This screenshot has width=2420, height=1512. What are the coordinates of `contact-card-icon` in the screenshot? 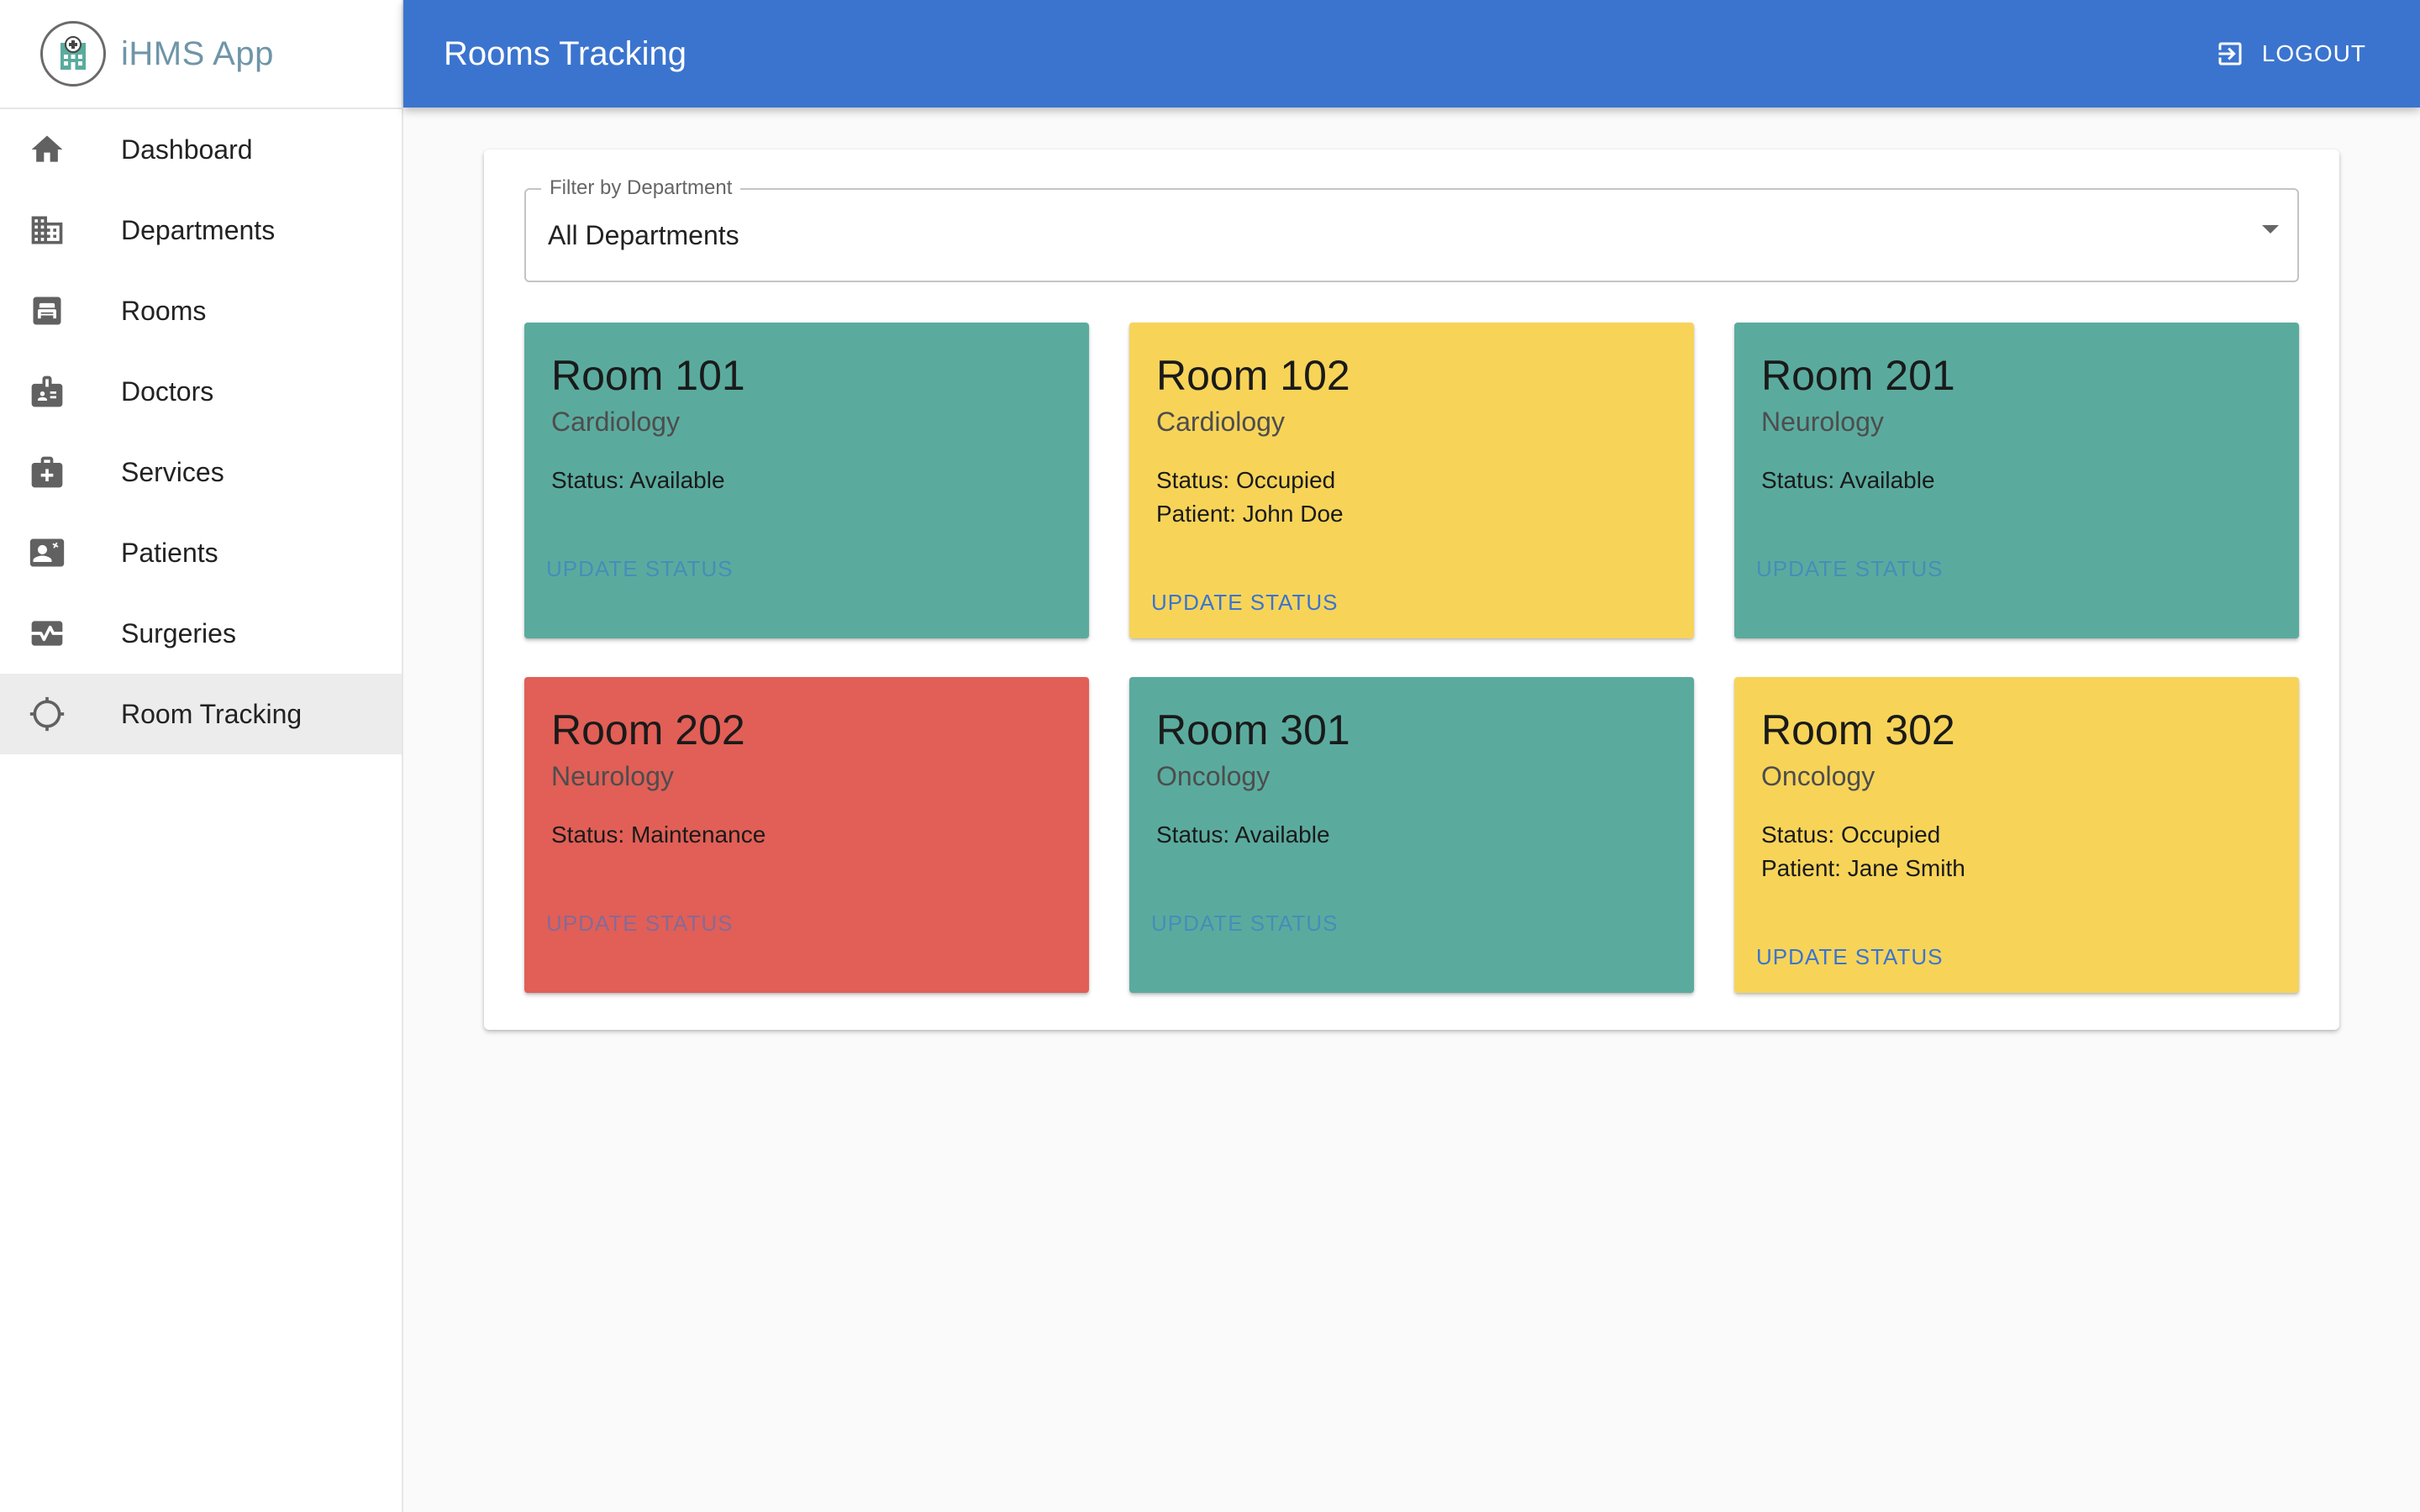 It's located at (47, 553).